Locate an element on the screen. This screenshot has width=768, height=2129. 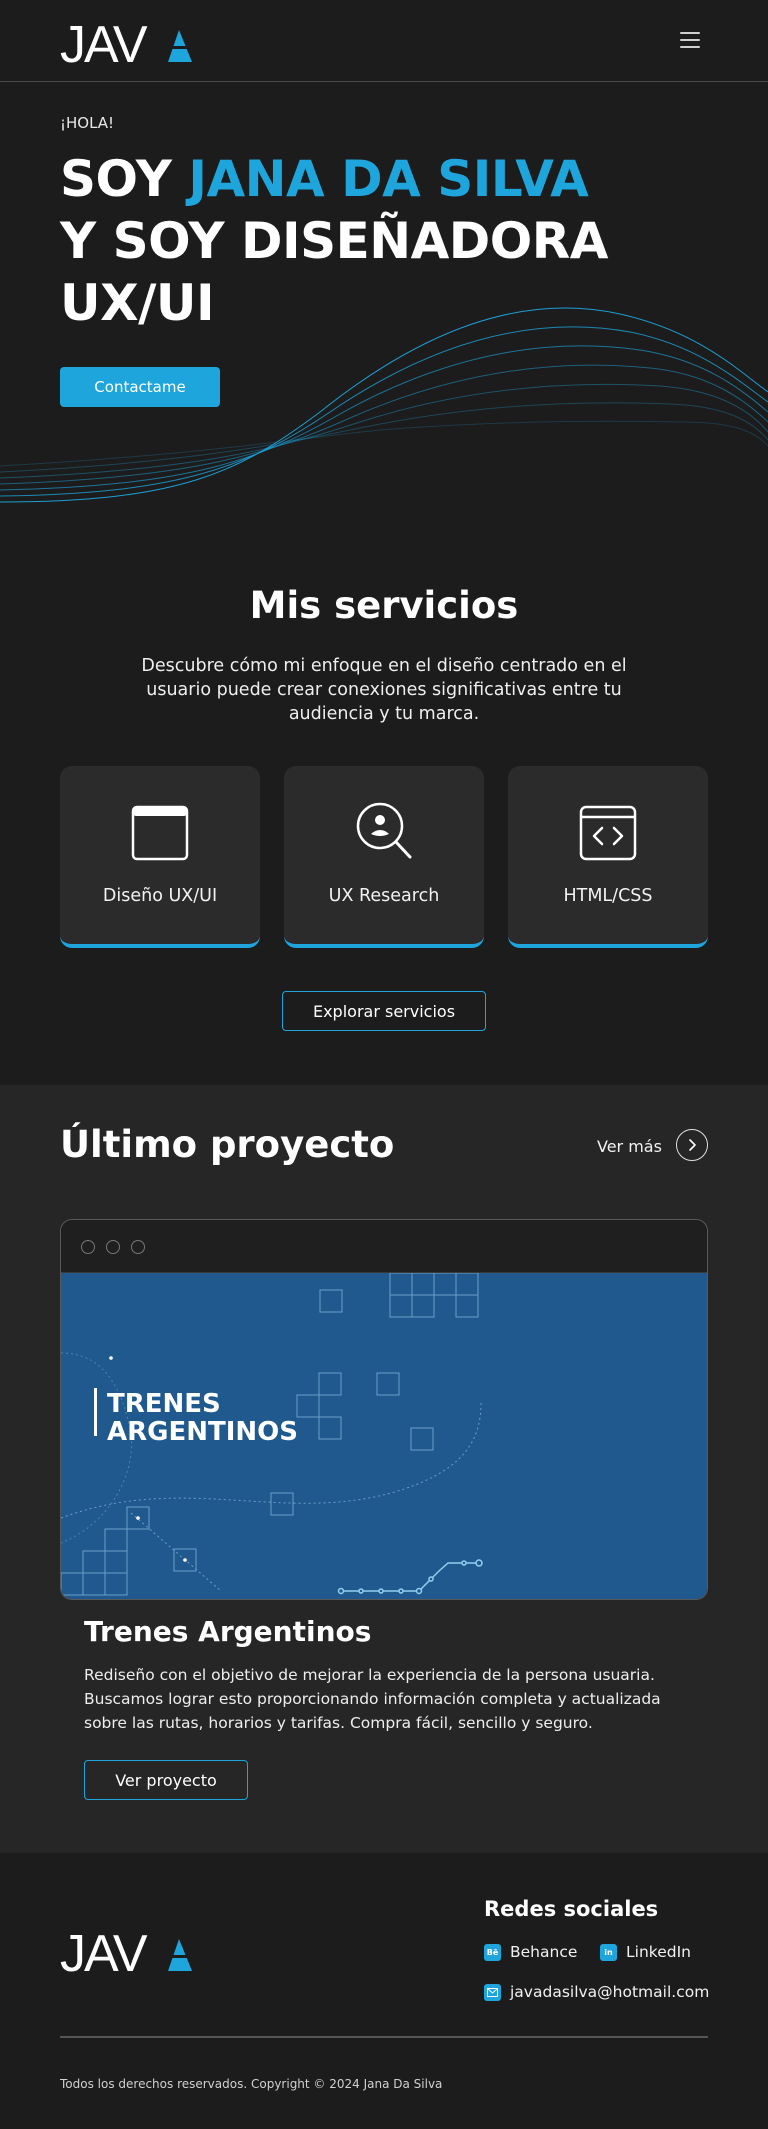
behance-link: Bē Behance is located at coordinates (530, 1952).